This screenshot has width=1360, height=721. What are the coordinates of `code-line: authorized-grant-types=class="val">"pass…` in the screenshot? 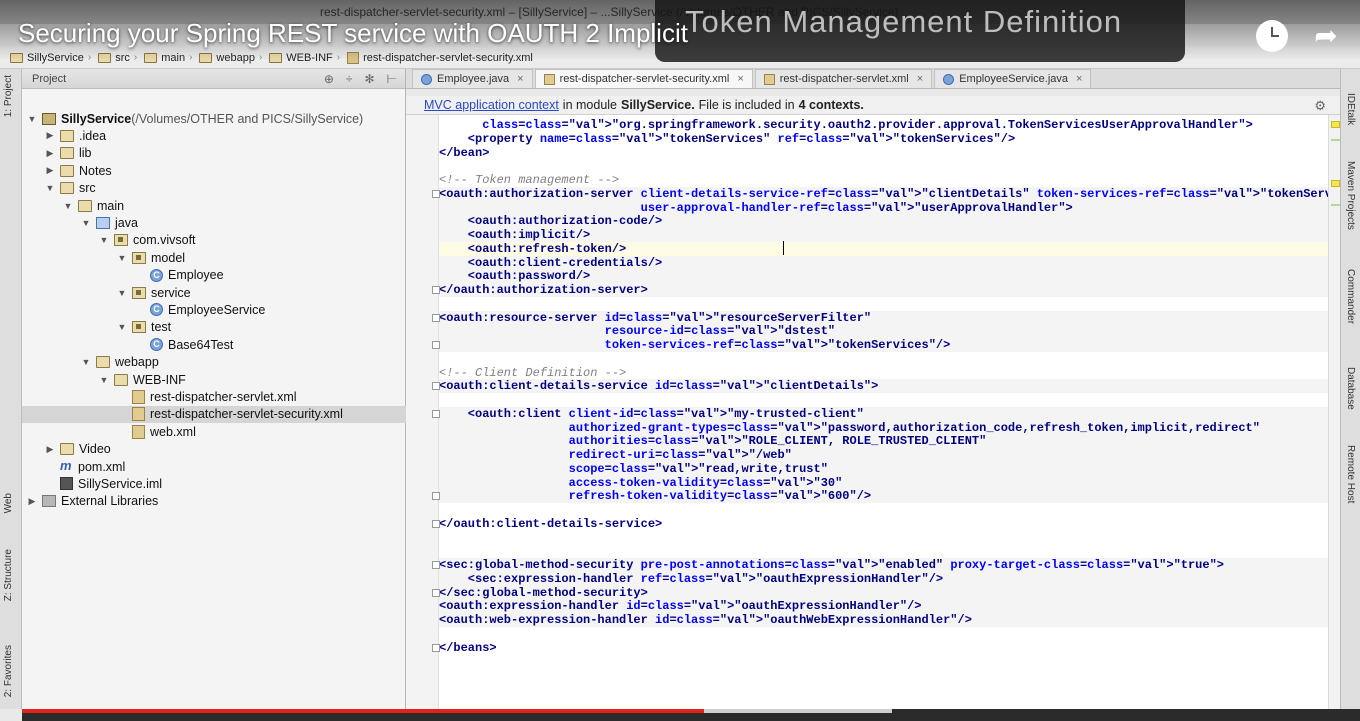 It's located at (883, 427).